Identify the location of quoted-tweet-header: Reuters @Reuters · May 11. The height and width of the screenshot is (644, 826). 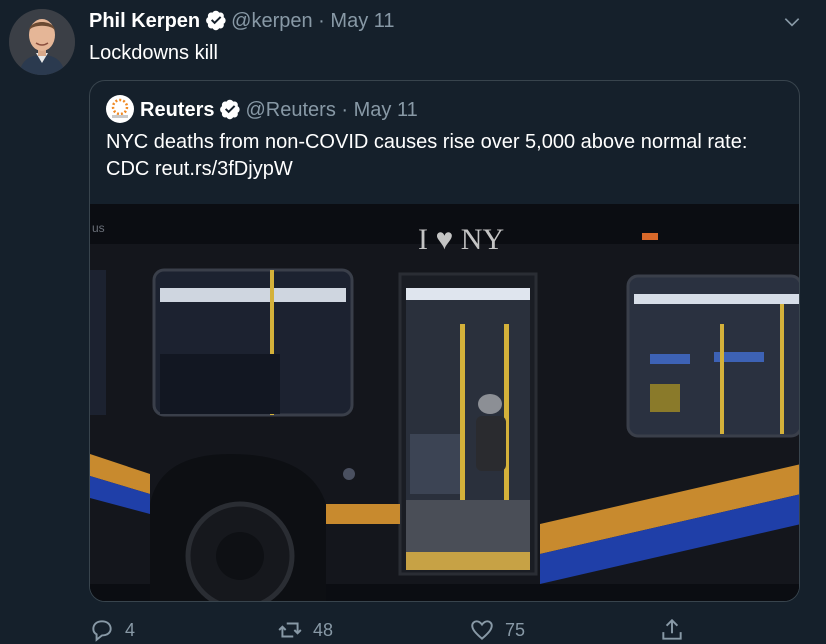
(262, 109).